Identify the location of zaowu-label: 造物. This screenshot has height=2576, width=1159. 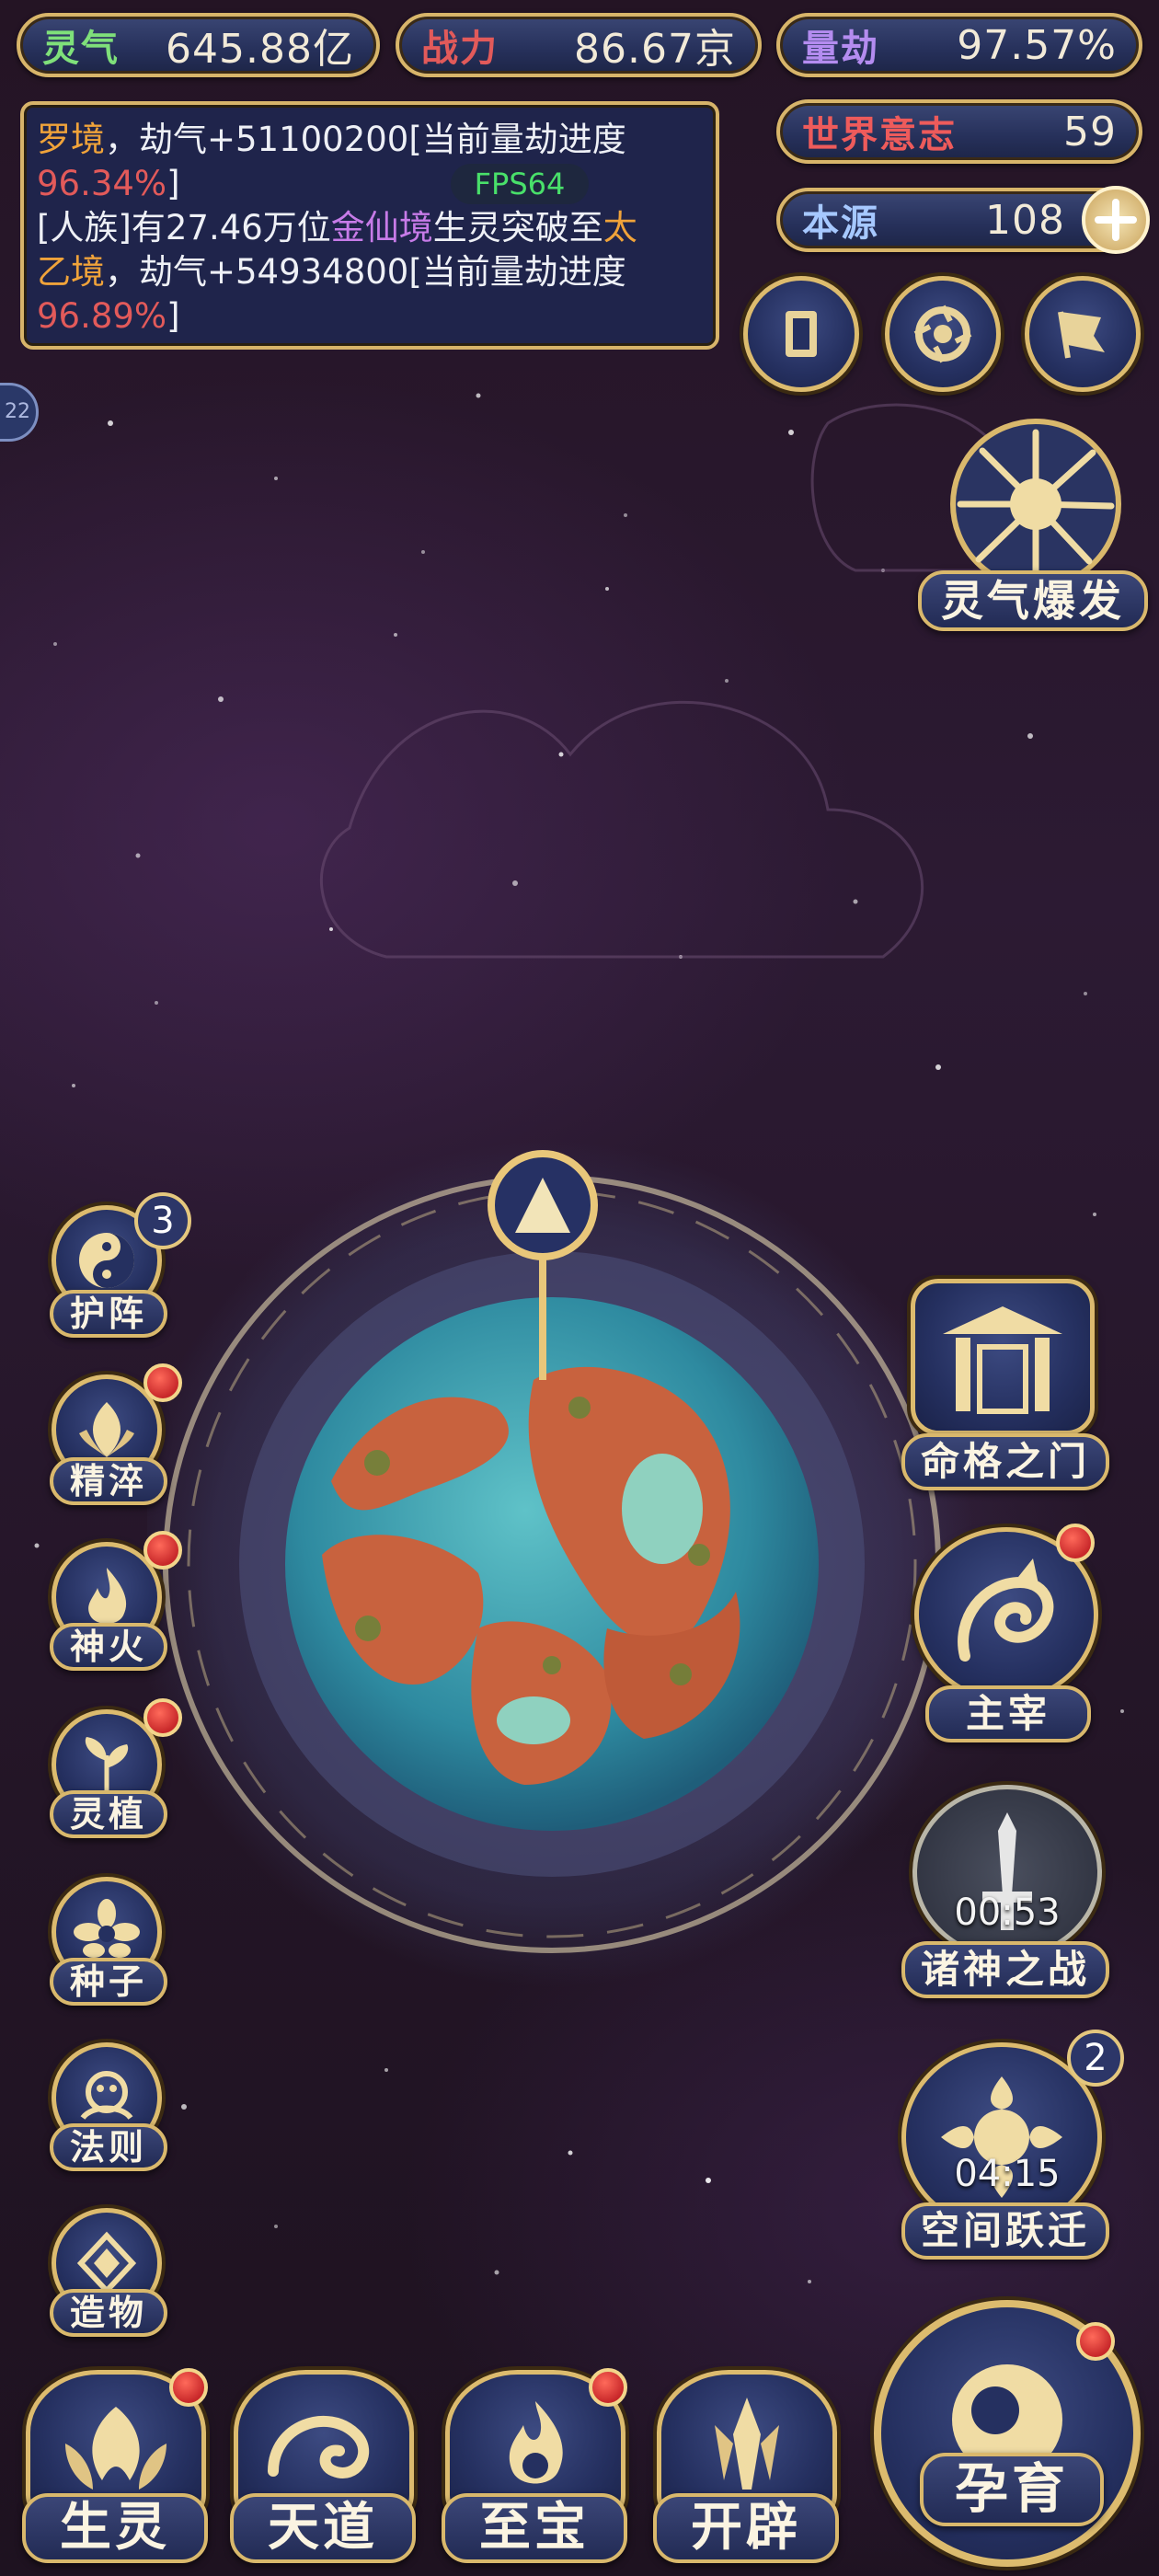
(108, 2313).